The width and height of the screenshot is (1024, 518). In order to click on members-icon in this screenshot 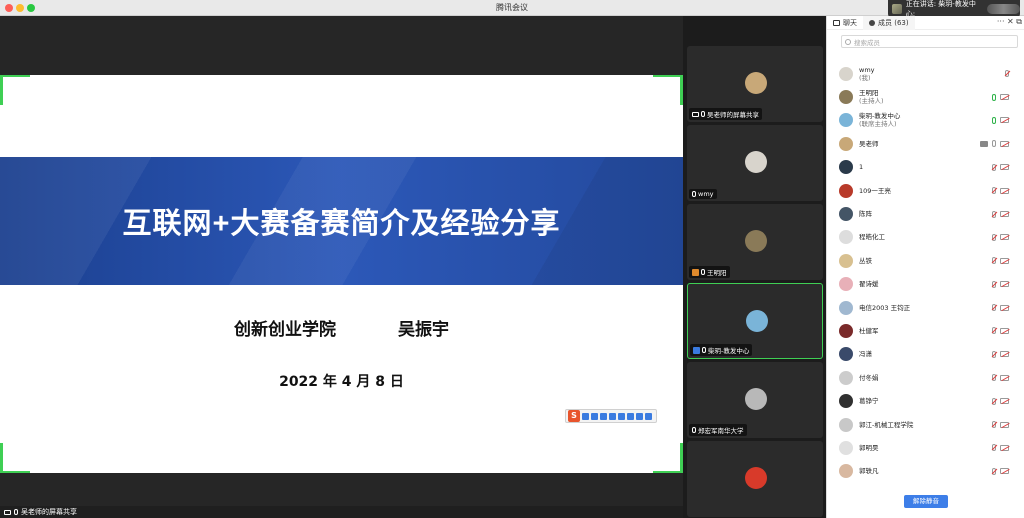, I will do `click(872, 22)`.